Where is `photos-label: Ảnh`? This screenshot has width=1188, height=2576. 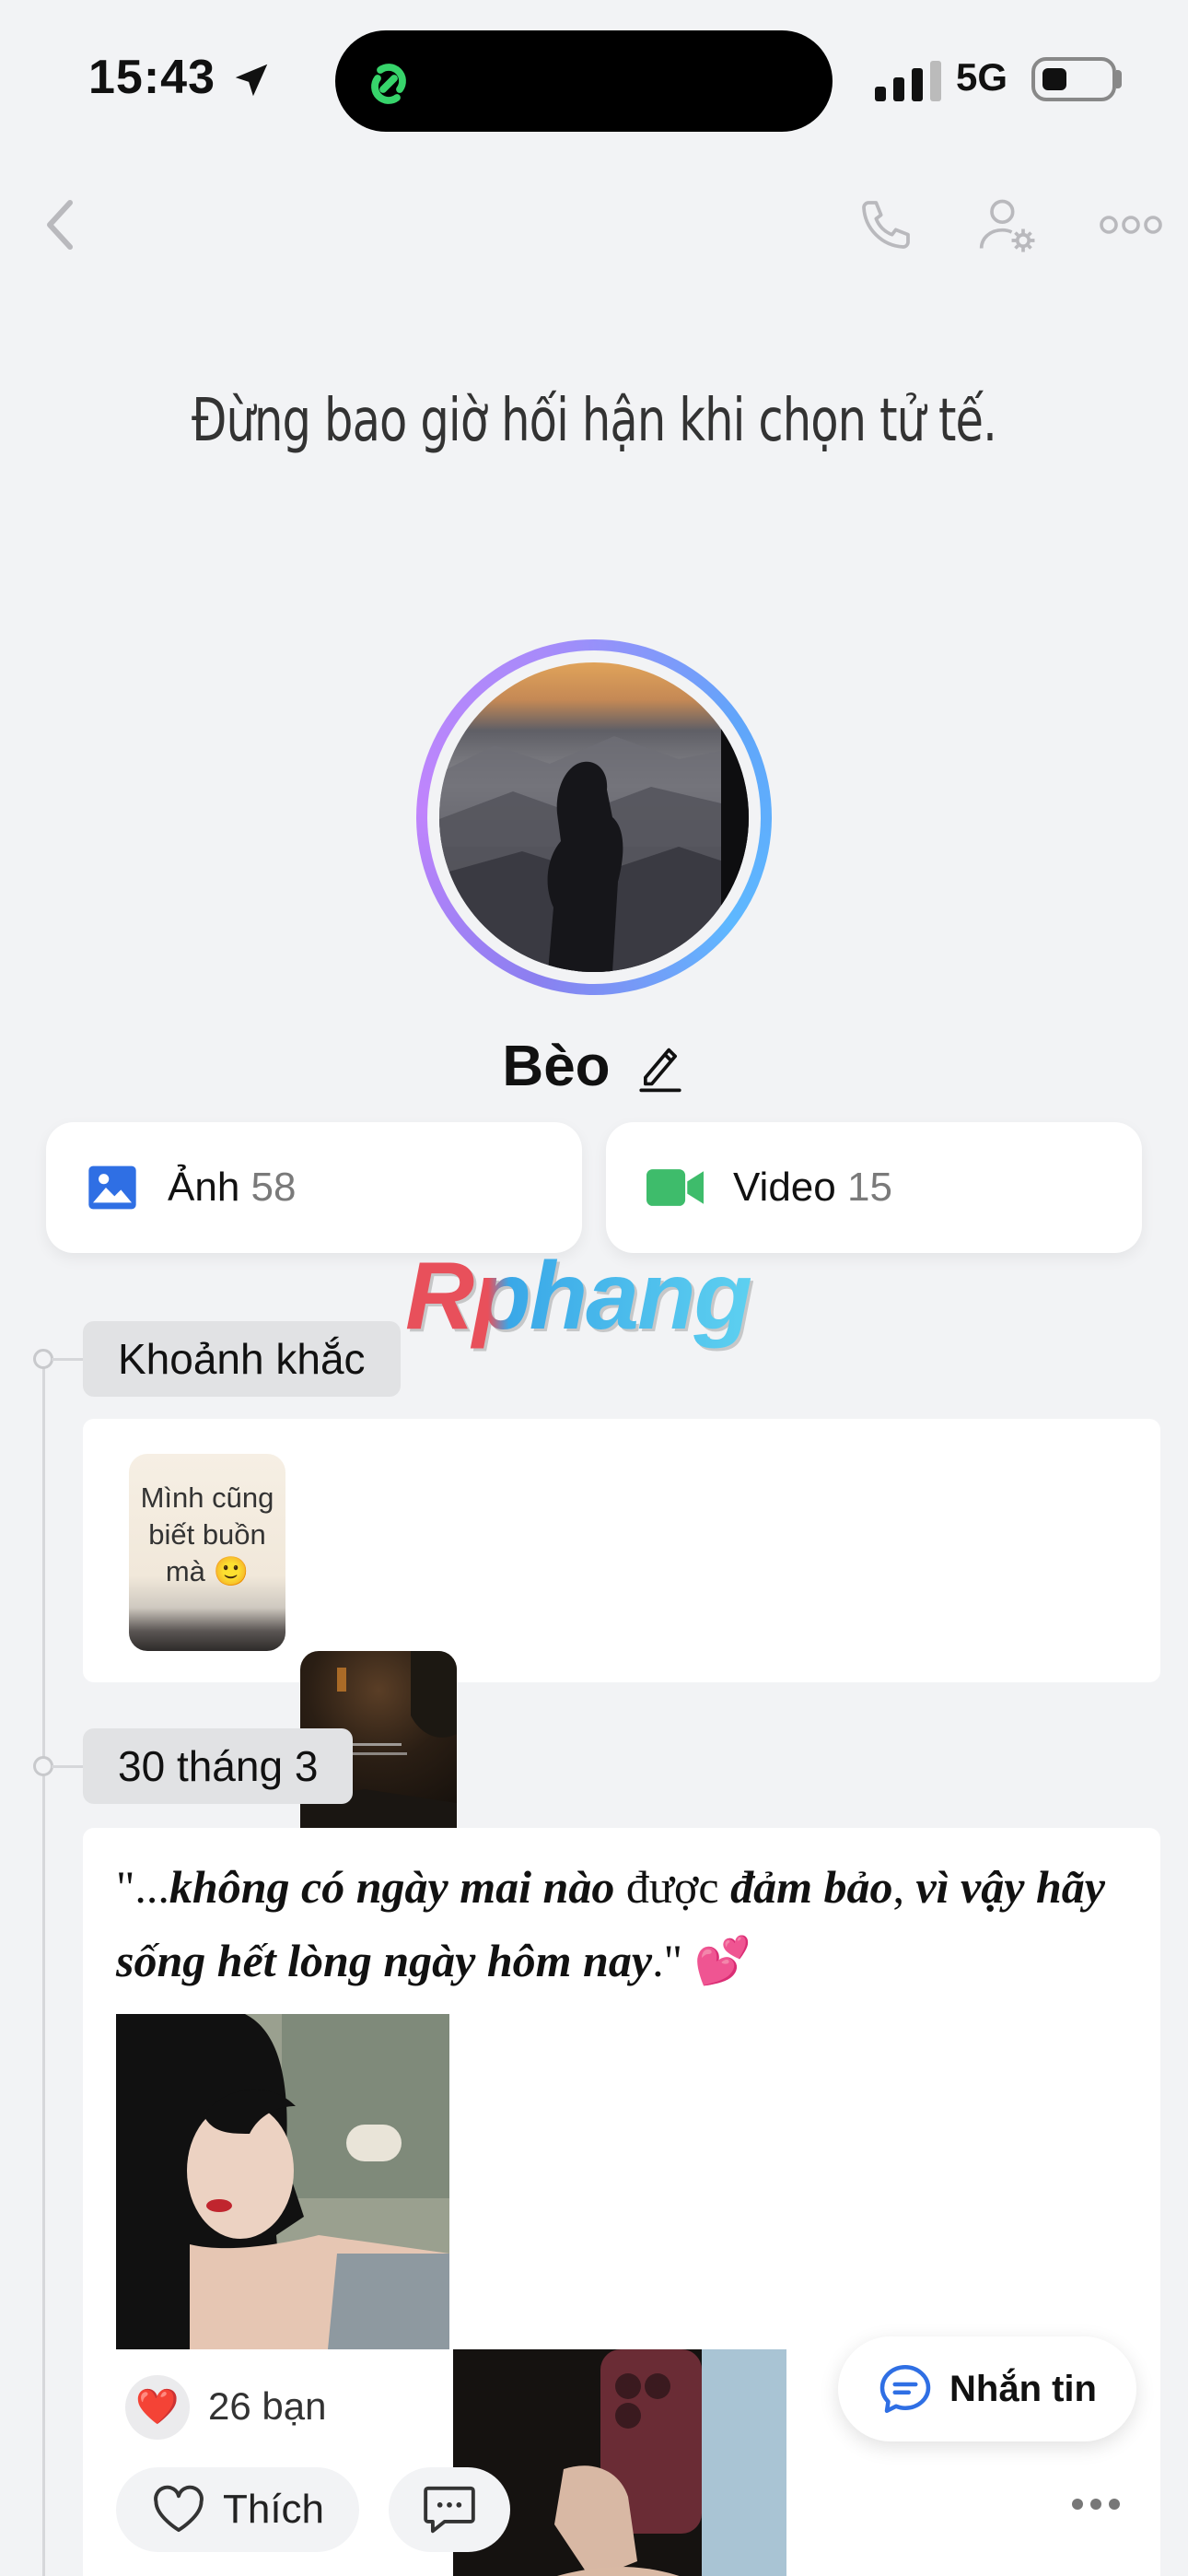 photos-label: Ảnh is located at coordinates (204, 1187).